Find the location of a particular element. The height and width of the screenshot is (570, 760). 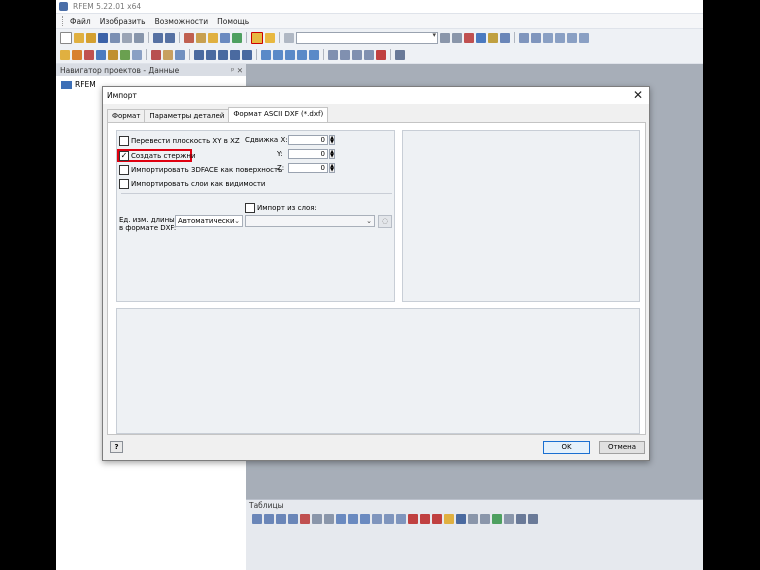

save-icon is located at coordinates (103, 37).